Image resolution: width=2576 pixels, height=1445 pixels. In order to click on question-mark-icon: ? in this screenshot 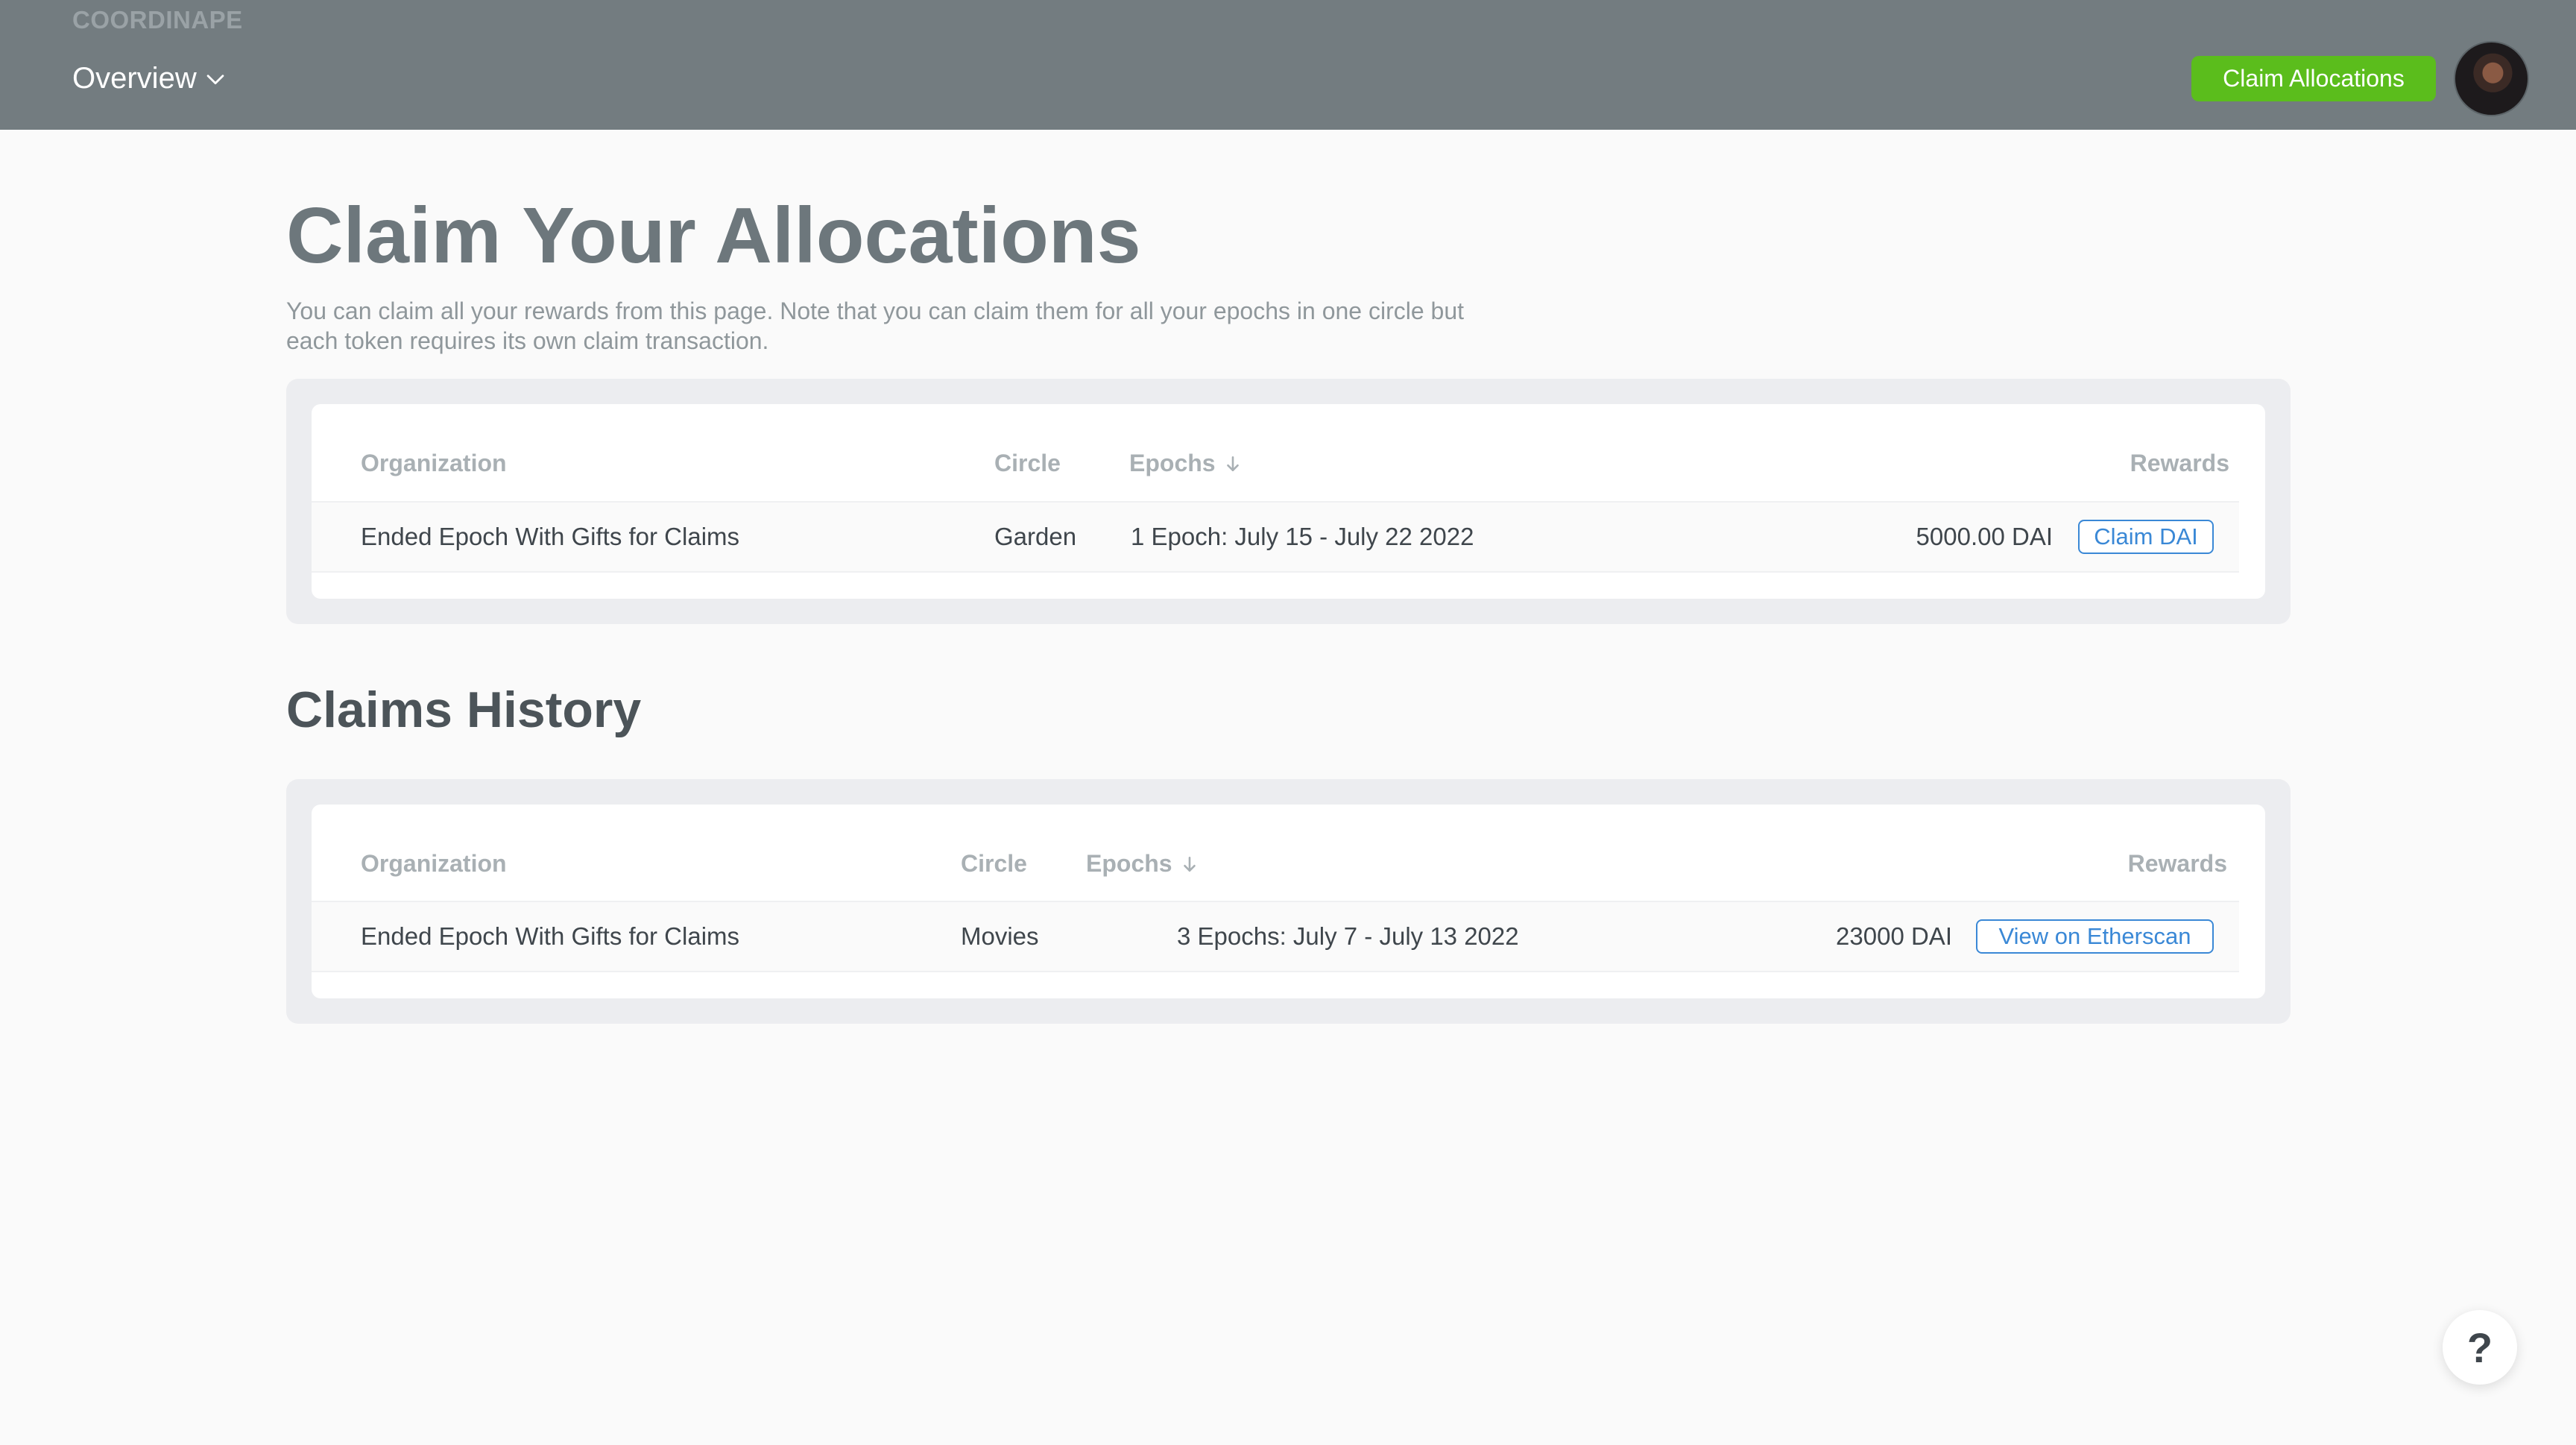, I will do `click(2479, 1347)`.